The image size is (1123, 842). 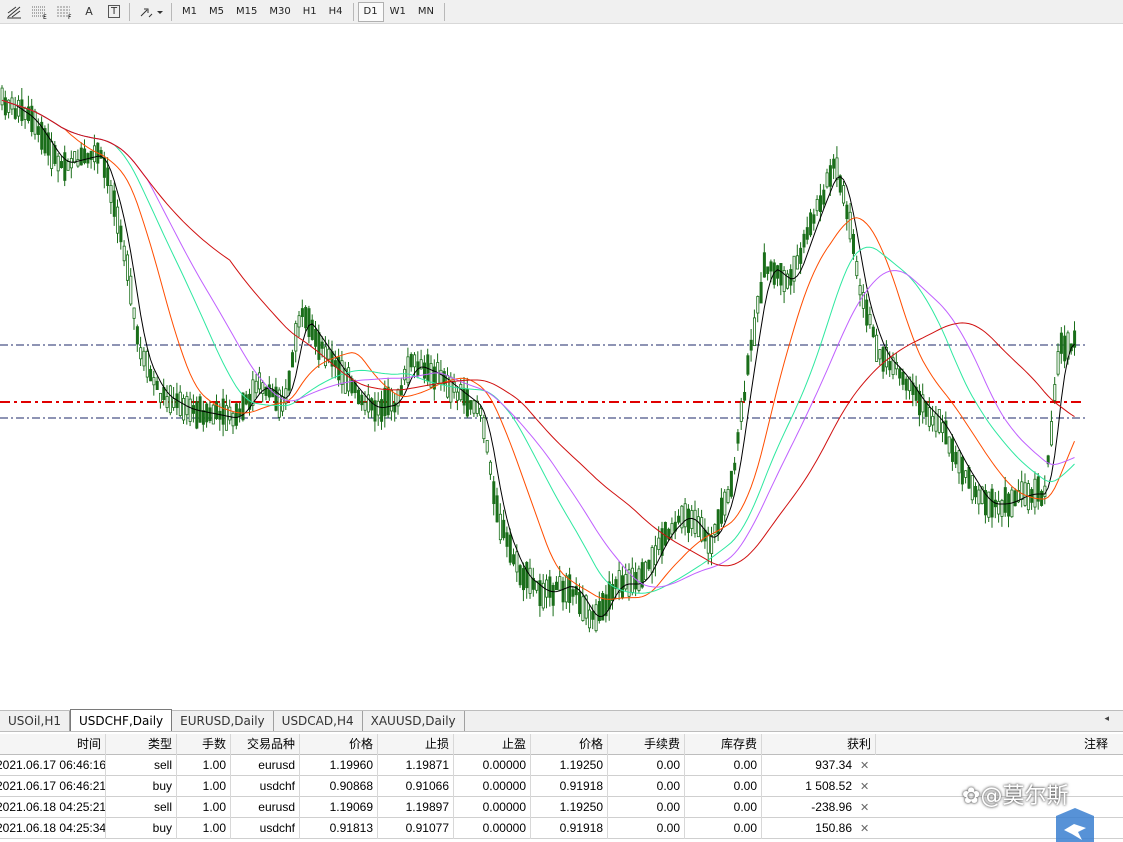 I want to click on col-header-lots: 手数, so click(x=204, y=744).